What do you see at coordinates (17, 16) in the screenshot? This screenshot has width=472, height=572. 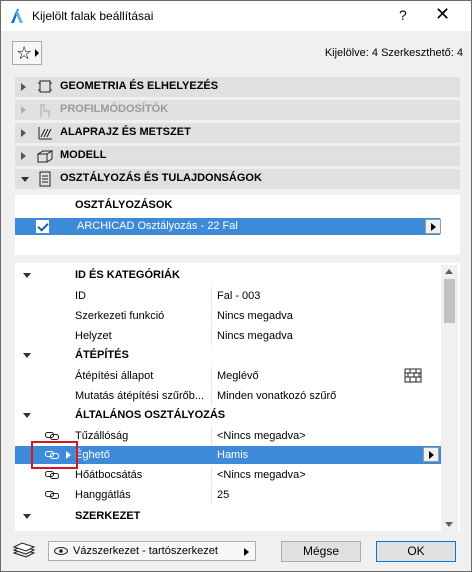 I see `archicad-logo-icon` at bounding box center [17, 16].